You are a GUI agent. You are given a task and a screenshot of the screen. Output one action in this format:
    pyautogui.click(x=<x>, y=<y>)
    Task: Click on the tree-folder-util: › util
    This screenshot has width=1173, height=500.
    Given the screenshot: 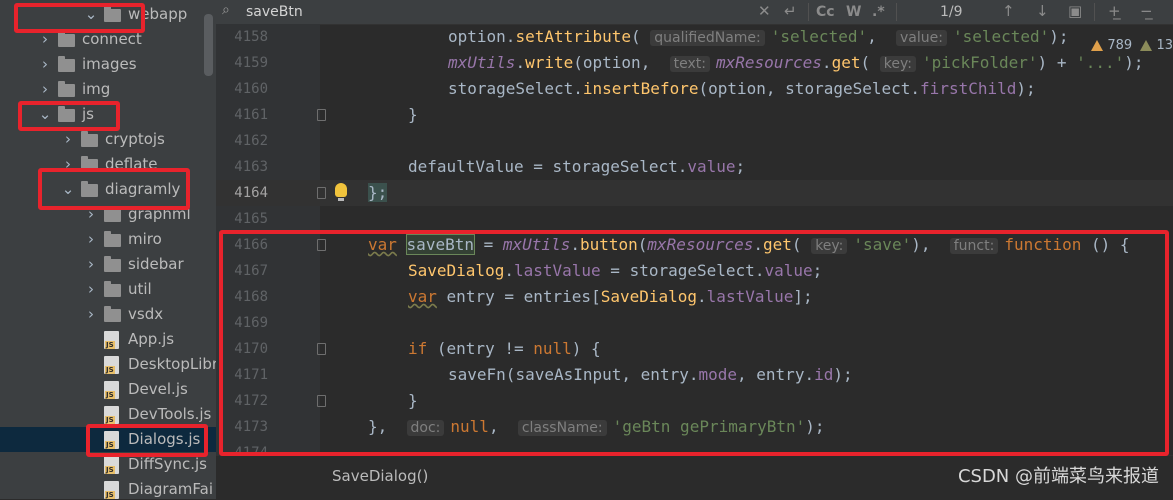 What is the action you would take?
    pyautogui.click(x=108, y=289)
    